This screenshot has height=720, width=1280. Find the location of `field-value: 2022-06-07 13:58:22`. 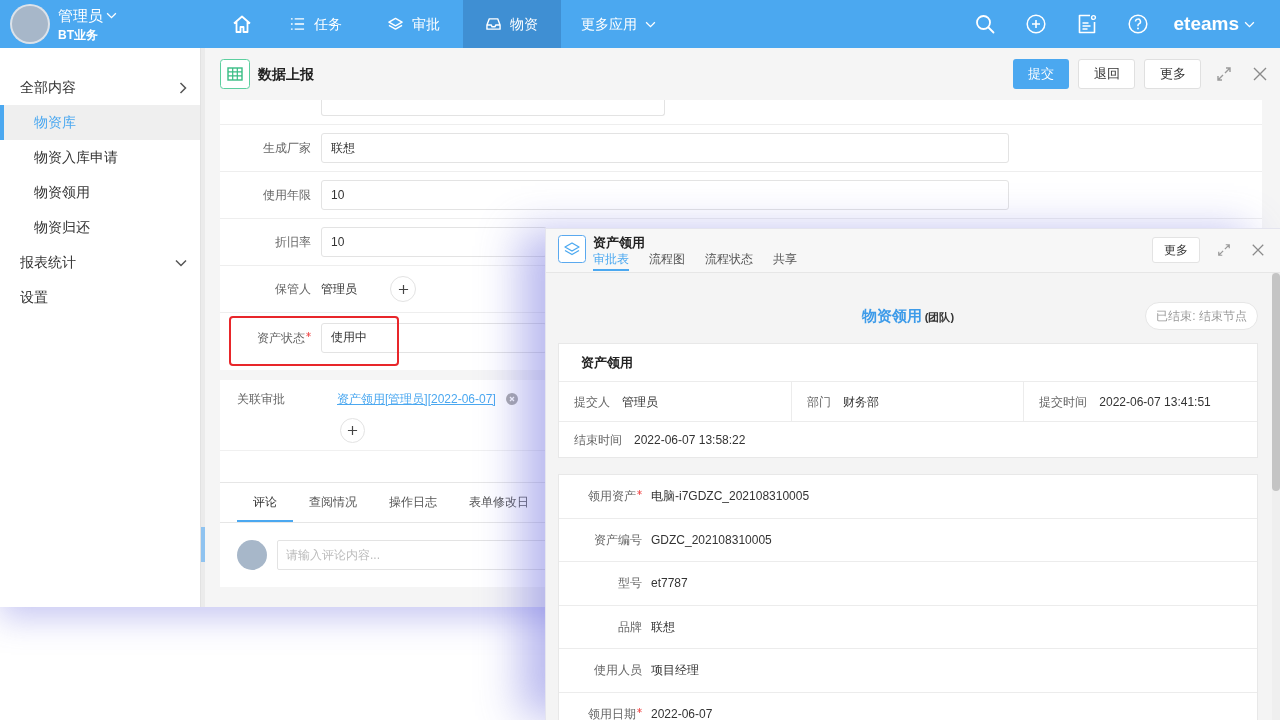

field-value: 2022-06-07 13:58:22 is located at coordinates (690, 440).